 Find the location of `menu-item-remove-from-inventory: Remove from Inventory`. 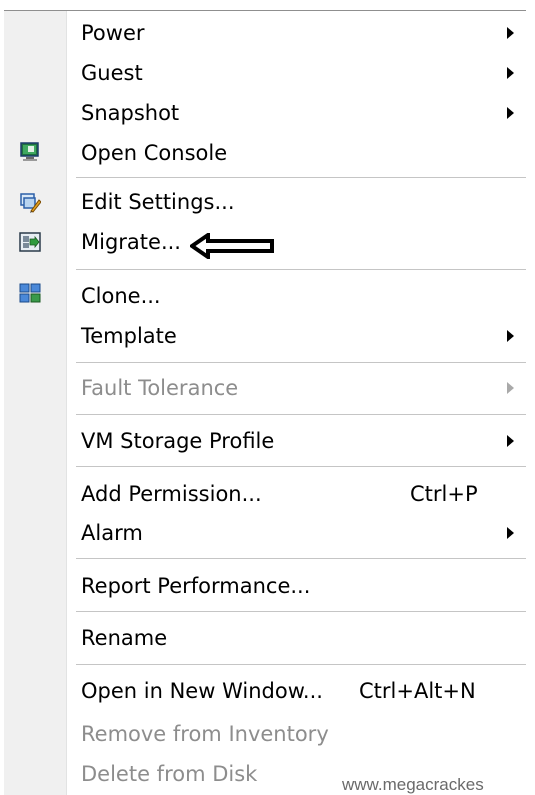

menu-item-remove-from-inventory: Remove from Inventory is located at coordinates (265, 734).